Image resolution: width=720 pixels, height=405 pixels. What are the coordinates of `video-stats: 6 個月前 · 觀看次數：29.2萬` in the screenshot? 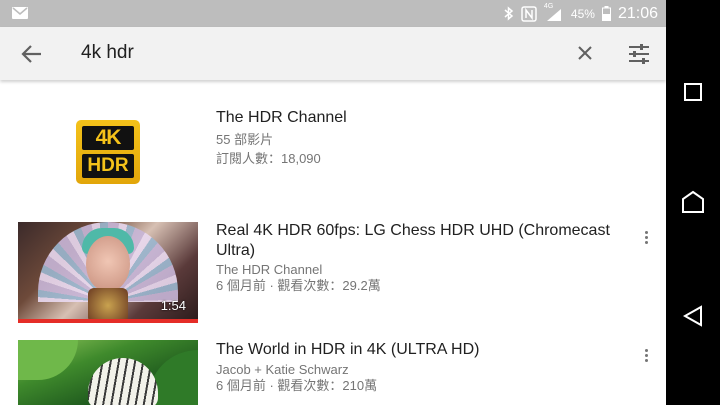 It's located at (298, 285).